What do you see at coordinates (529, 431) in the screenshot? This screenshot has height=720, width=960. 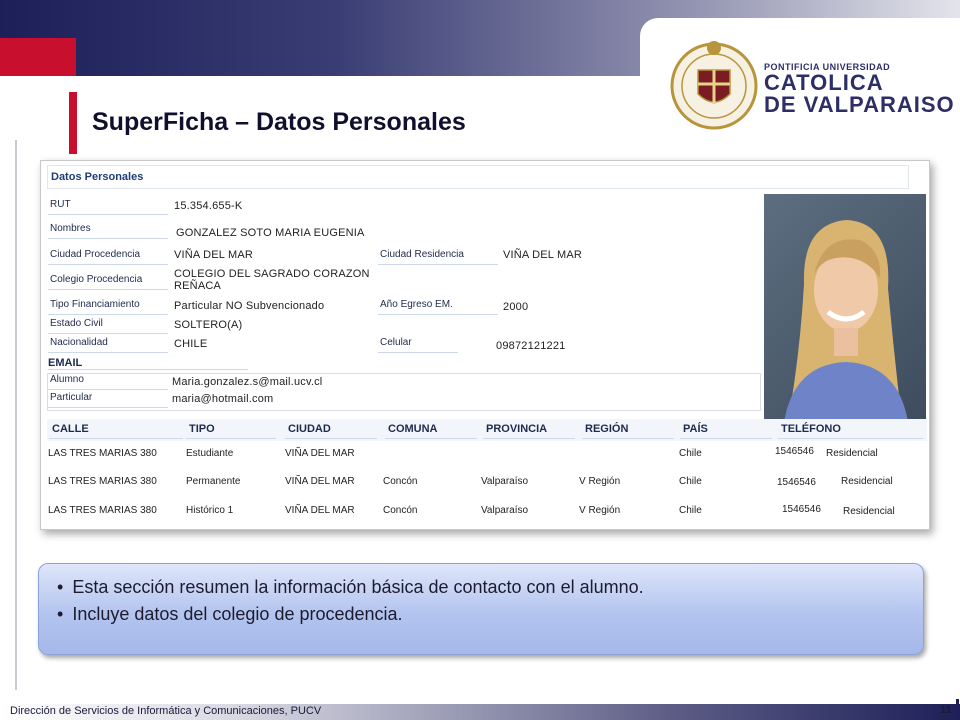 I see `col-header-provincia: PROVINCIA` at bounding box center [529, 431].